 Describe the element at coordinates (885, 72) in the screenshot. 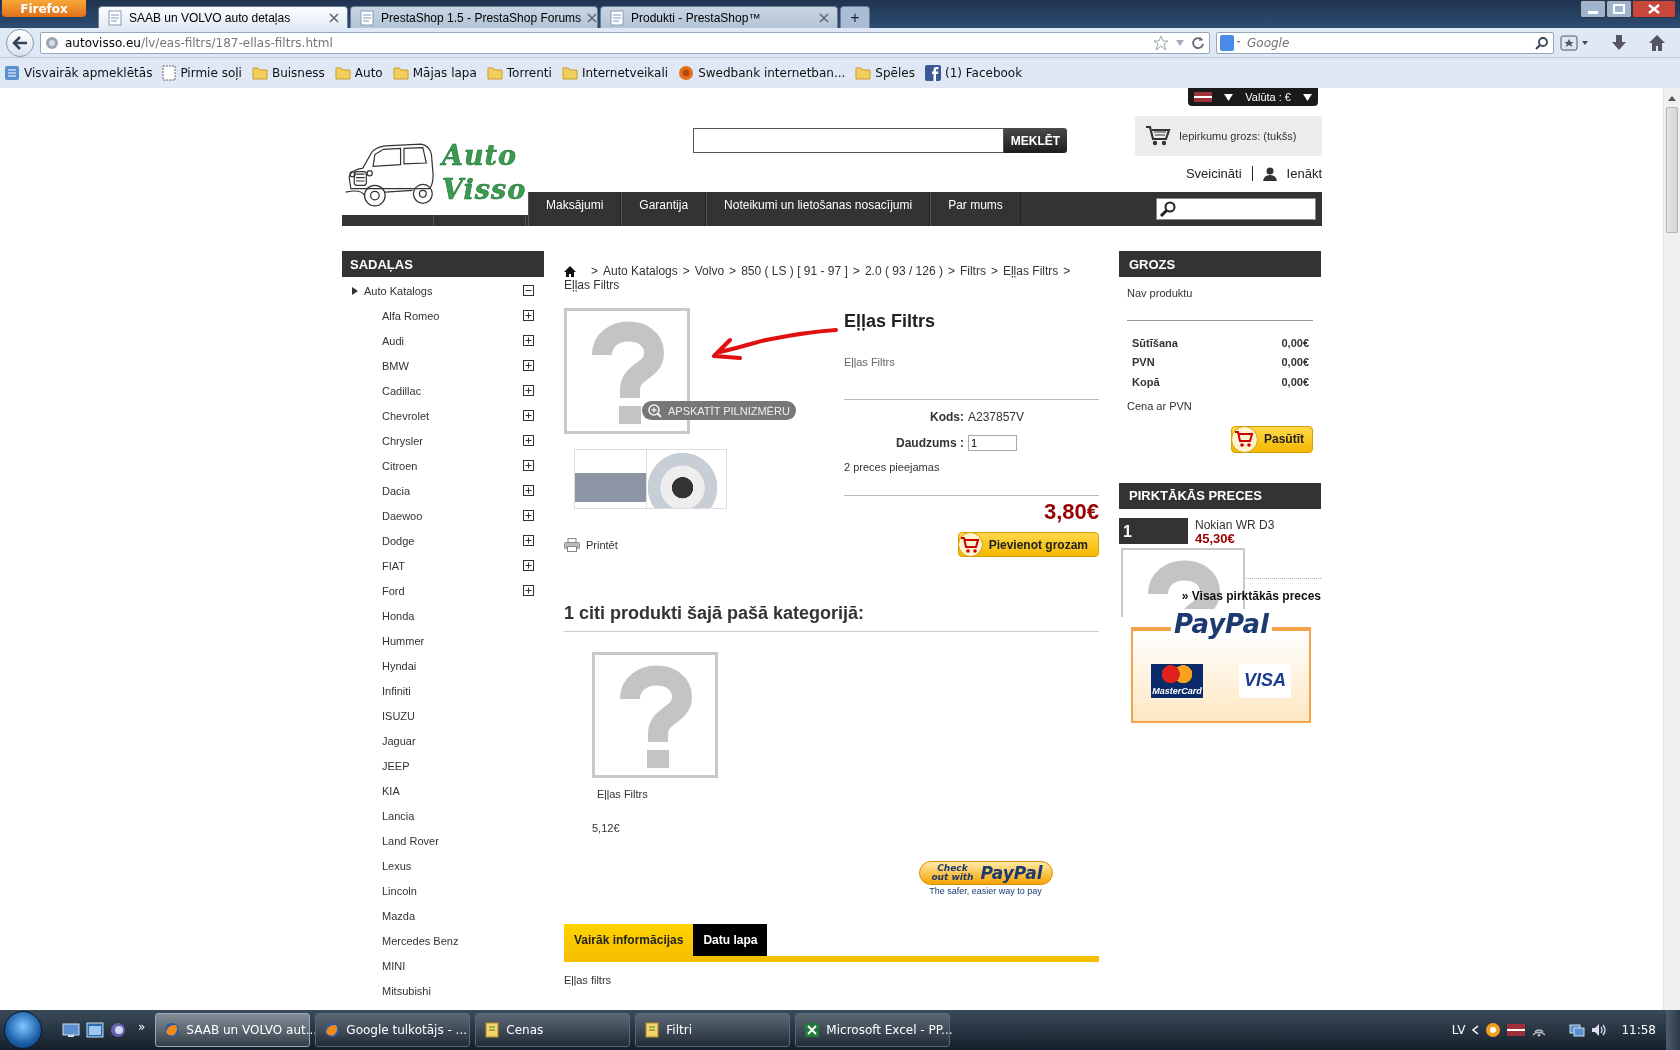

I see `bookmark-item: Spēles` at that location.